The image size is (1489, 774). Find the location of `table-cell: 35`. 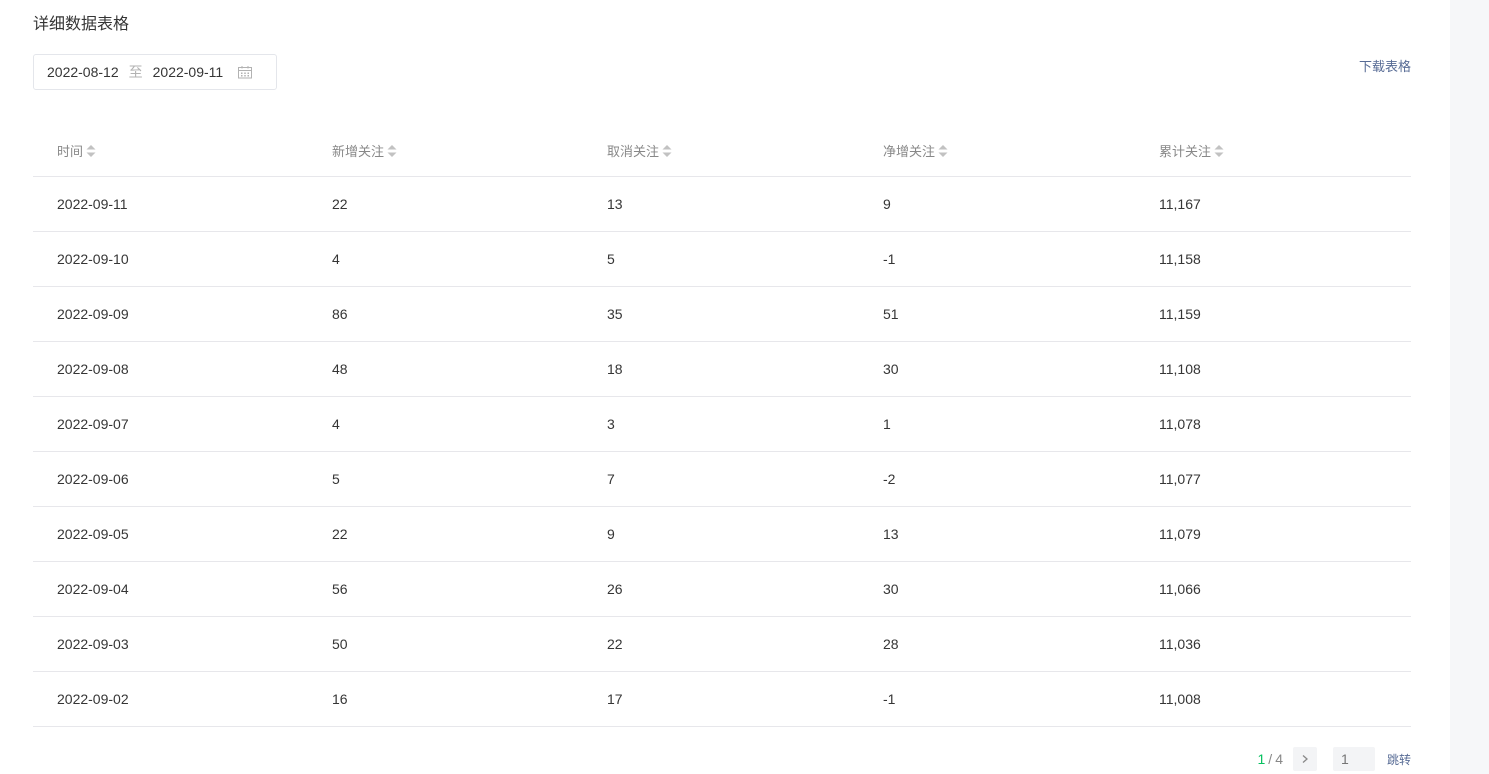

table-cell: 35 is located at coordinates (721, 314).